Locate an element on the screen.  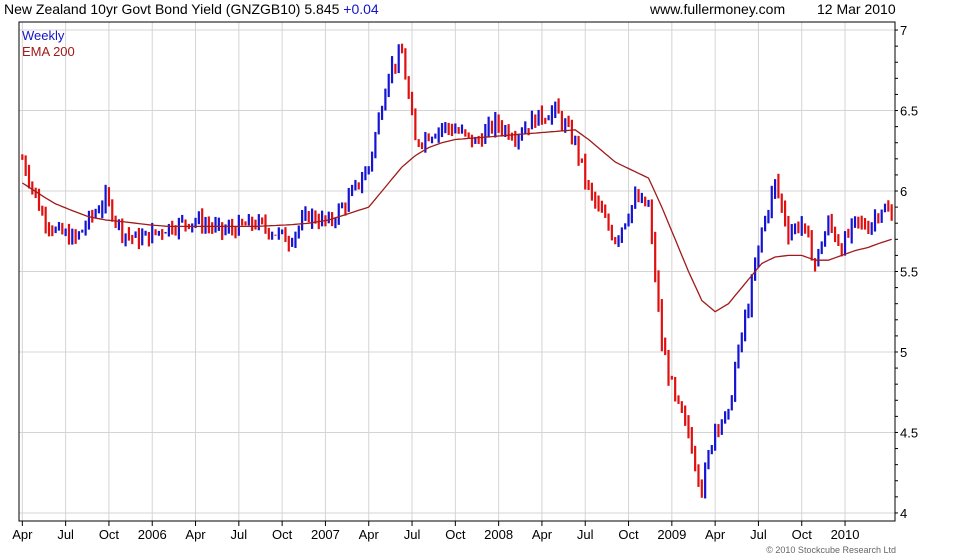
y-tick-label: 4 is located at coordinates (903, 513).